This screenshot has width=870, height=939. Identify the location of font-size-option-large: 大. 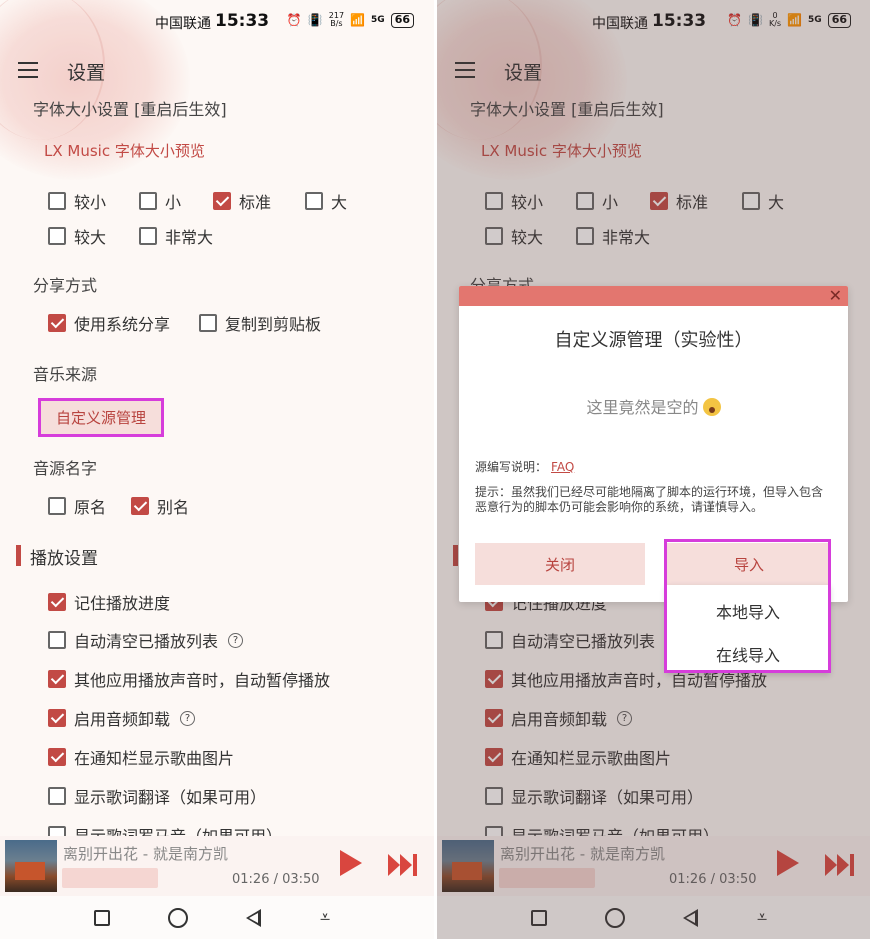
(326, 201).